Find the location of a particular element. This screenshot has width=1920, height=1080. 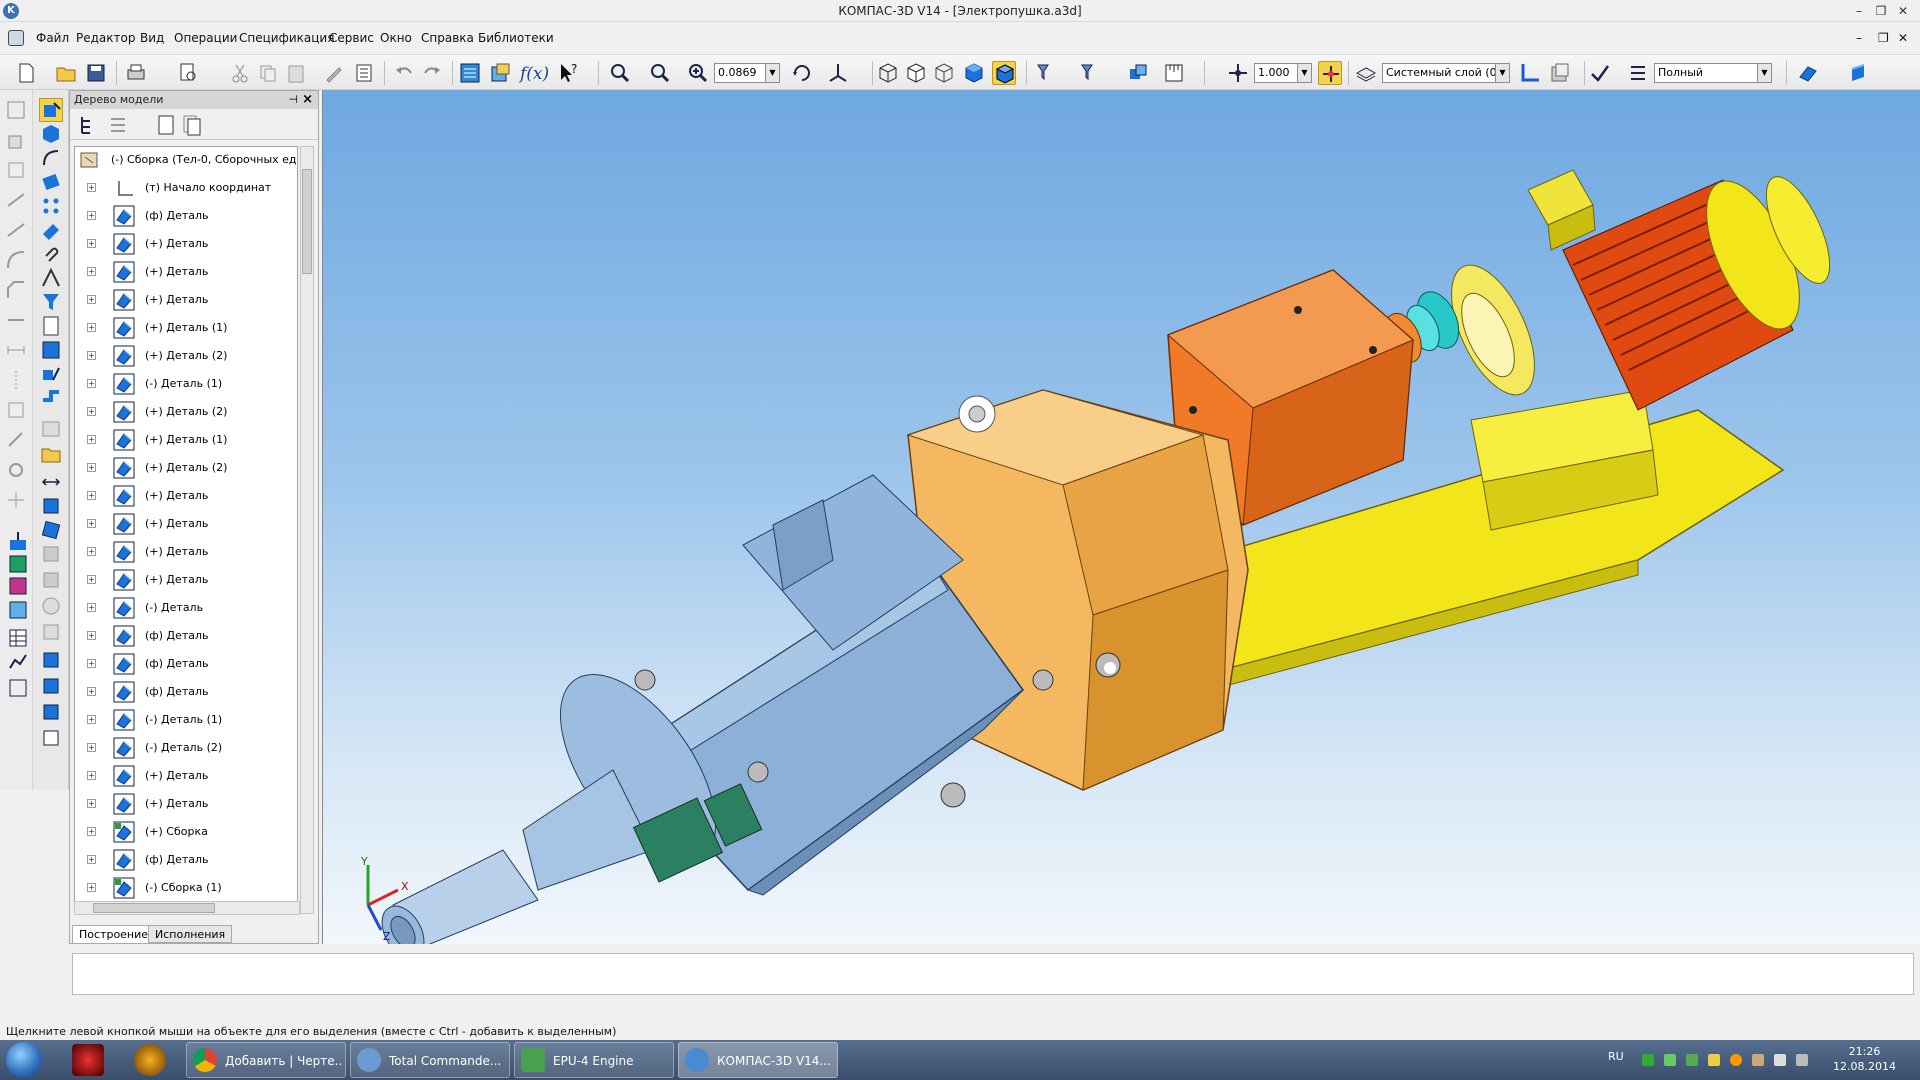

snap-icon is located at coordinates (1238, 73).